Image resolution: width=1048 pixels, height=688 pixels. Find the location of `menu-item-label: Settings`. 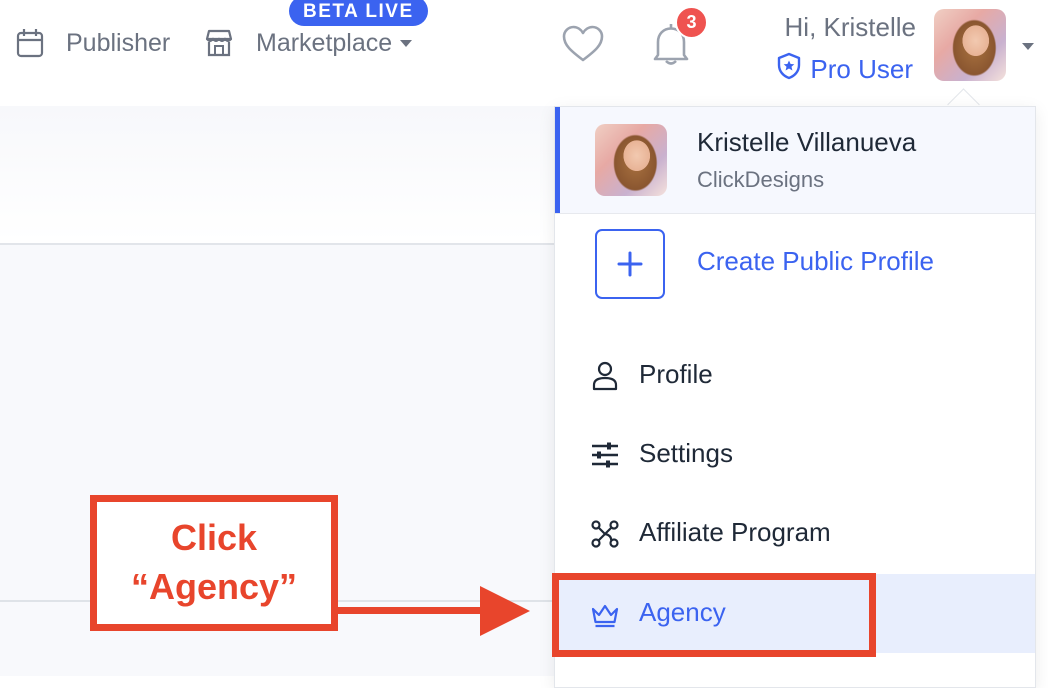

menu-item-label: Settings is located at coordinates (686, 453).